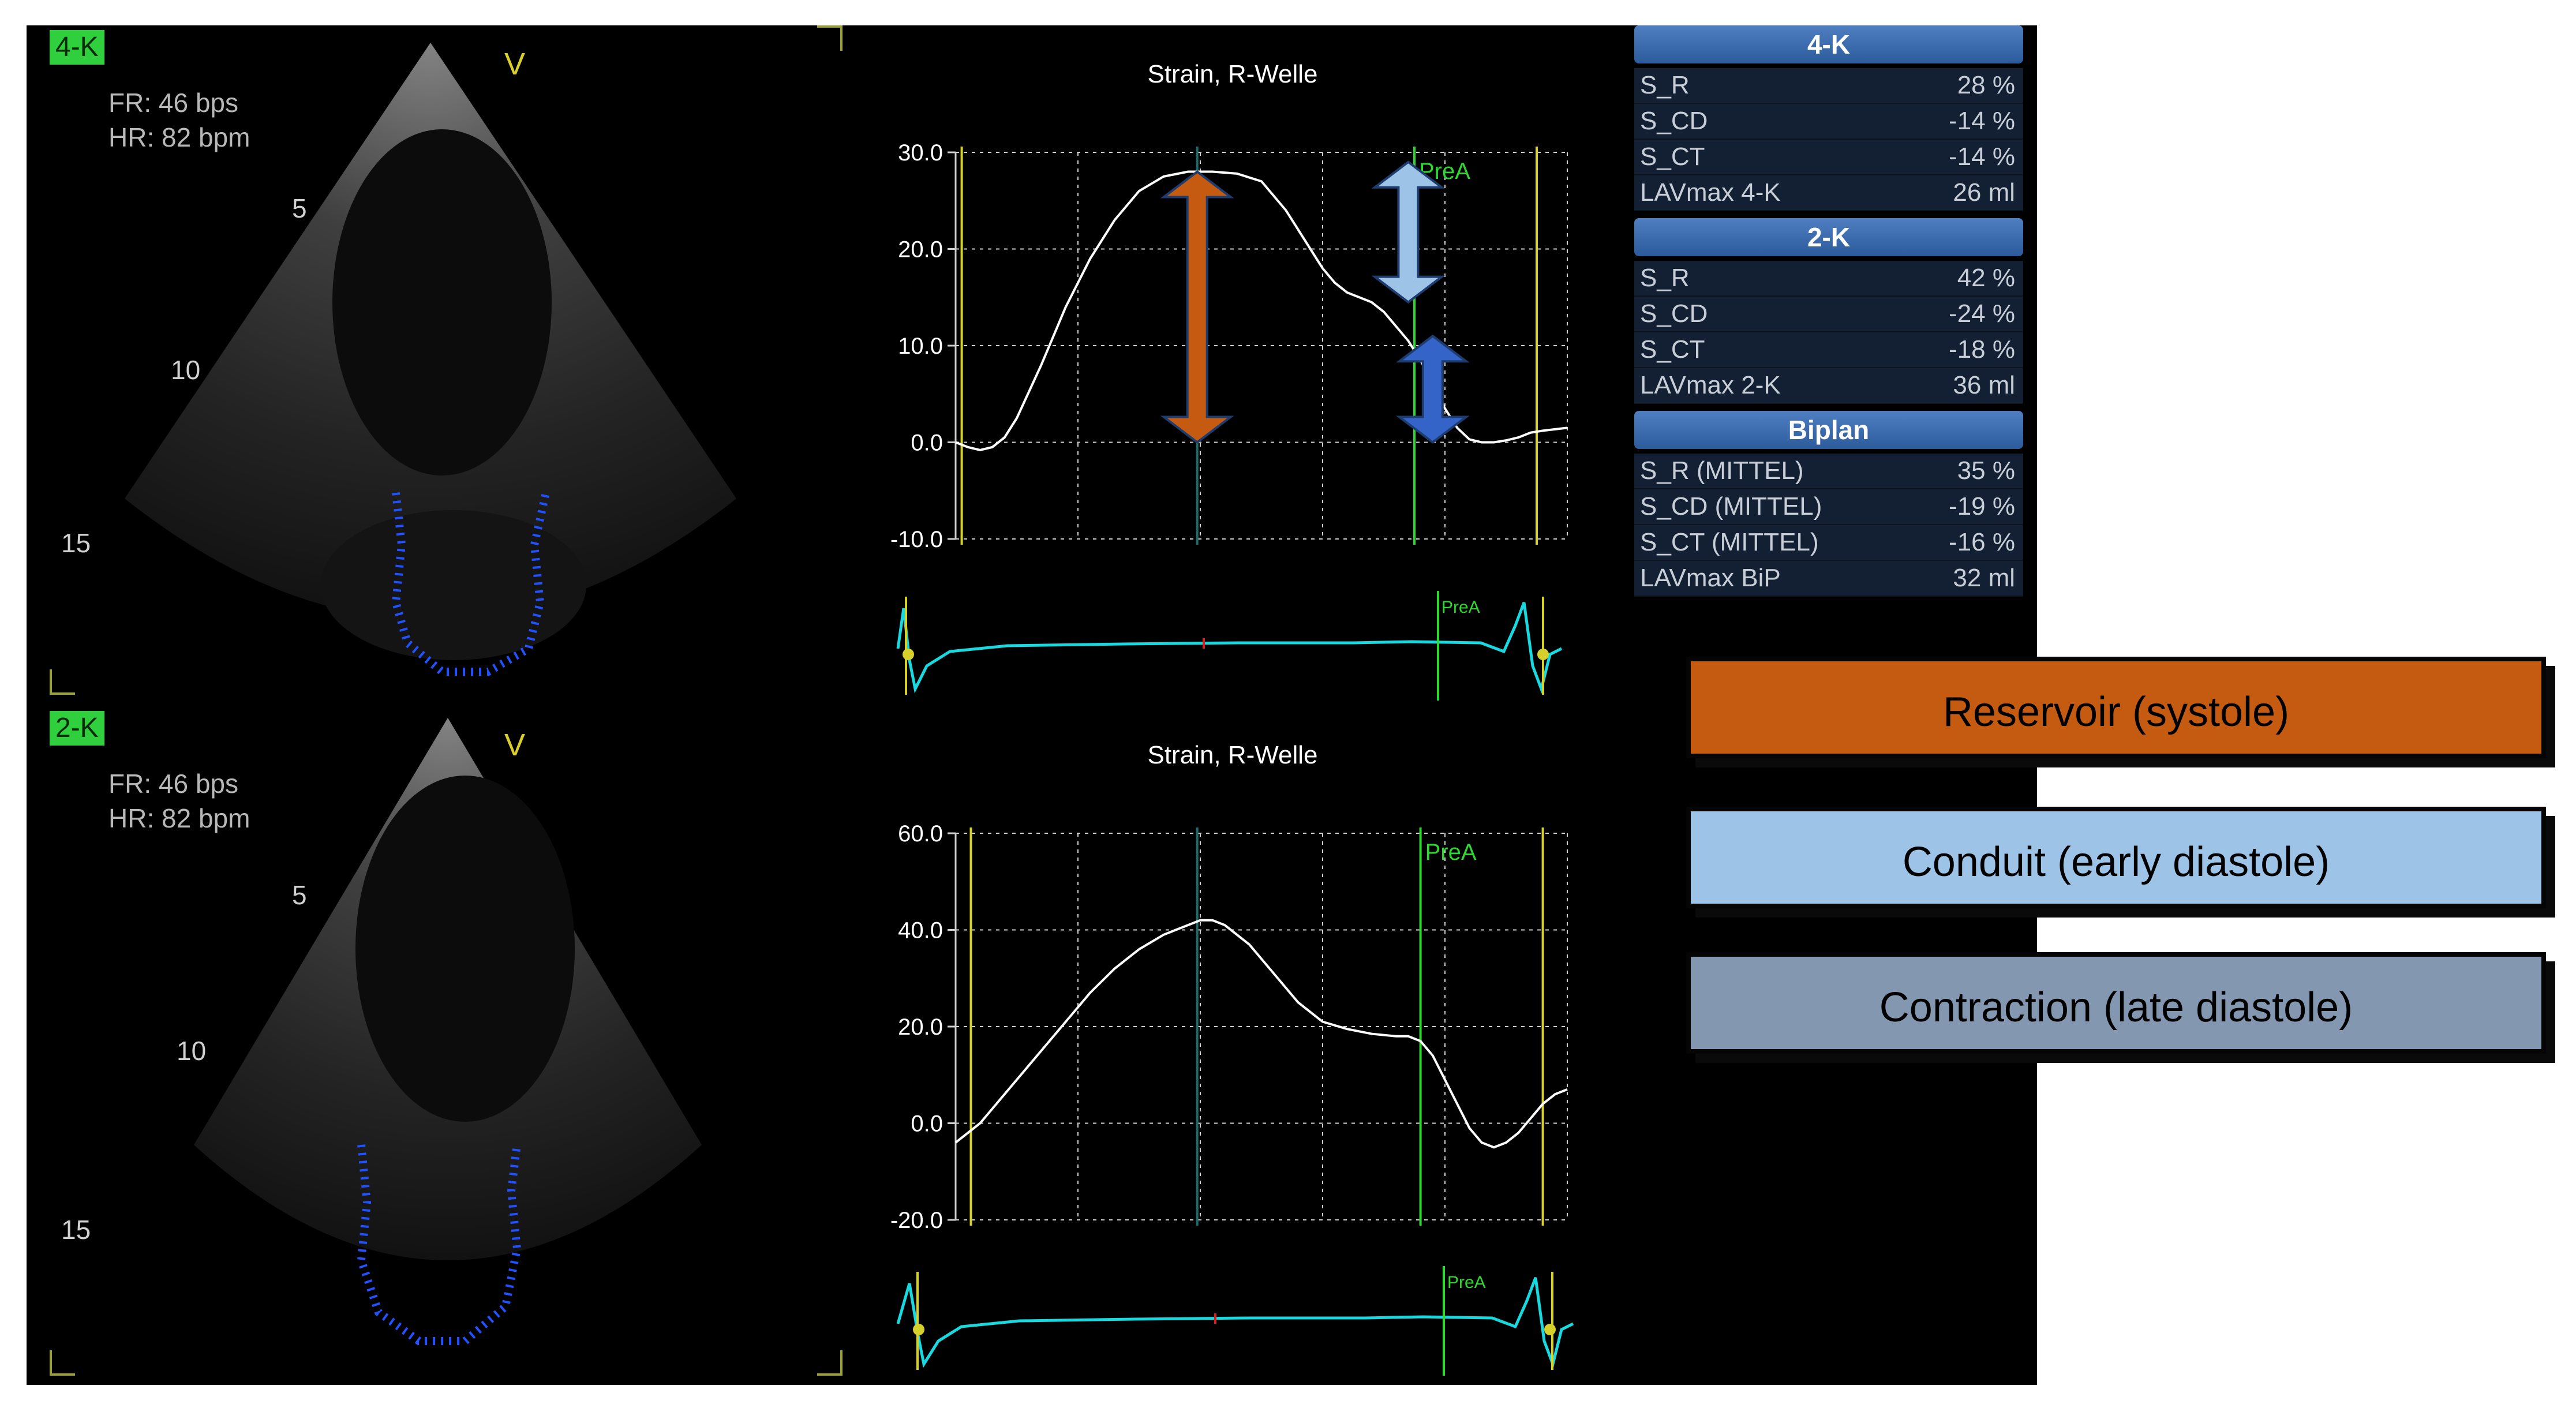 The width and height of the screenshot is (2576, 1408). What do you see at coordinates (920, 930) in the screenshot?
I see `y-tick-label: 40.0` at bounding box center [920, 930].